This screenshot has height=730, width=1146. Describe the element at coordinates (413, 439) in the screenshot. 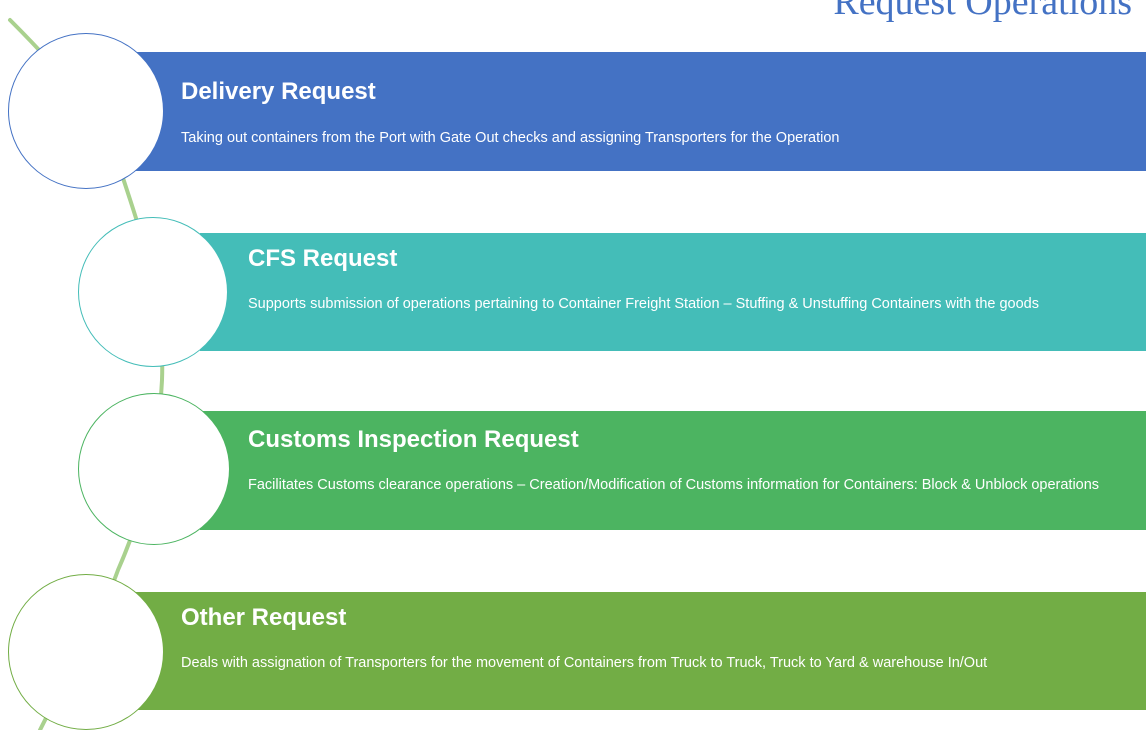

I see `band-title: Customs Inspection Request` at that location.